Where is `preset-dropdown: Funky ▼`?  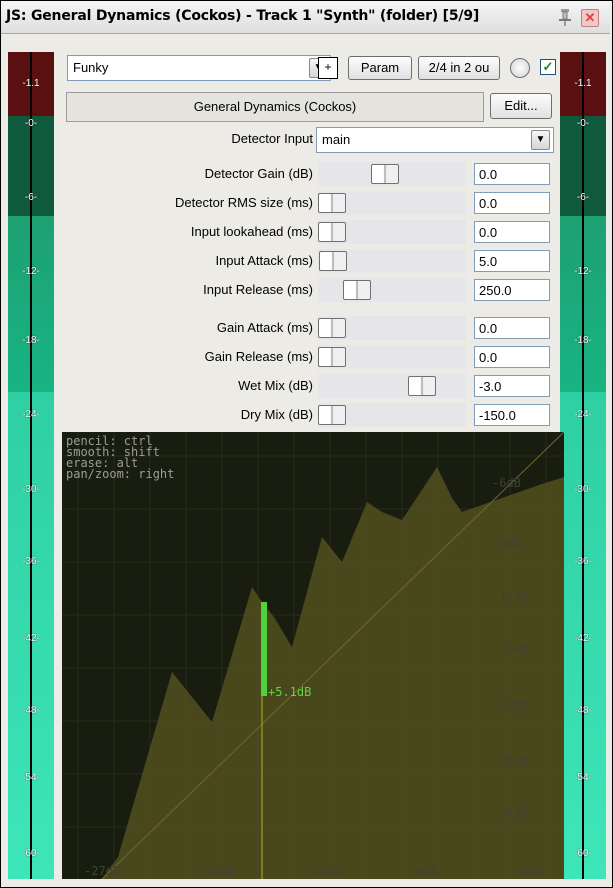 preset-dropdown: Funky ▼ is located at coordinates (199, 68).